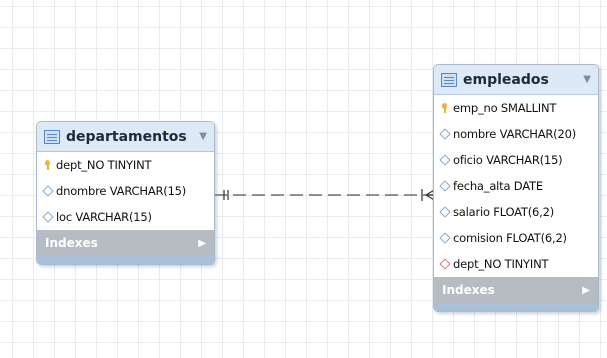 The width and height of the screenshot is (607, 358). Describe the element at coordinates (445, 264) in the screenshot. I see `foreign-key-diamond-icon` at that location.